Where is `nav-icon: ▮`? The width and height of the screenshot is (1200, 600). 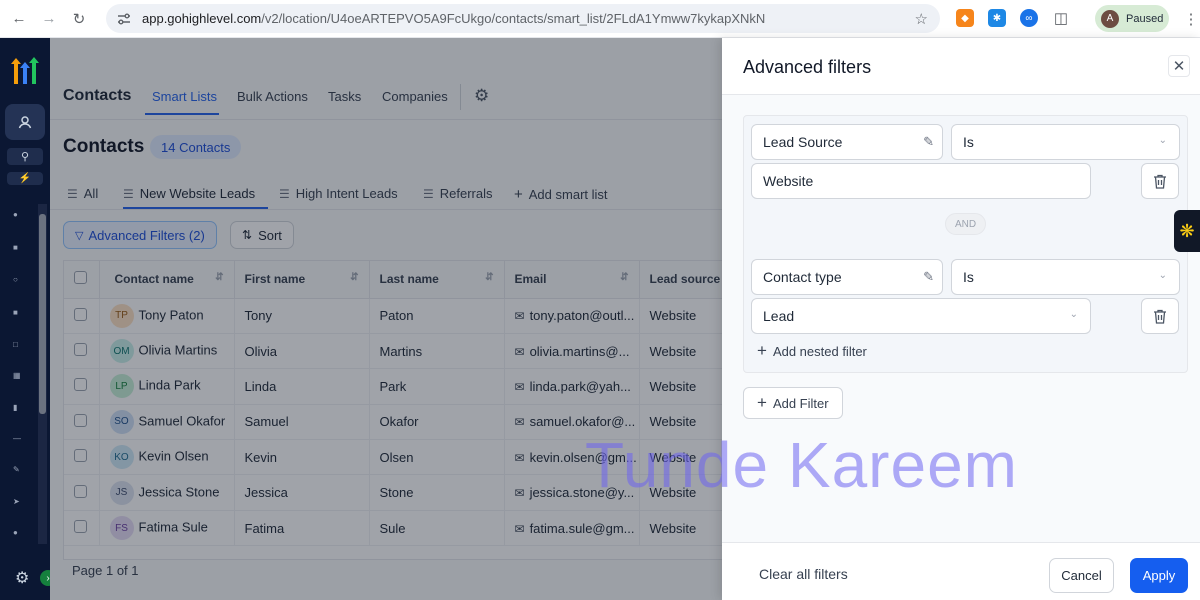 nav-icon: ▮ is located at coordinates (17, 407).